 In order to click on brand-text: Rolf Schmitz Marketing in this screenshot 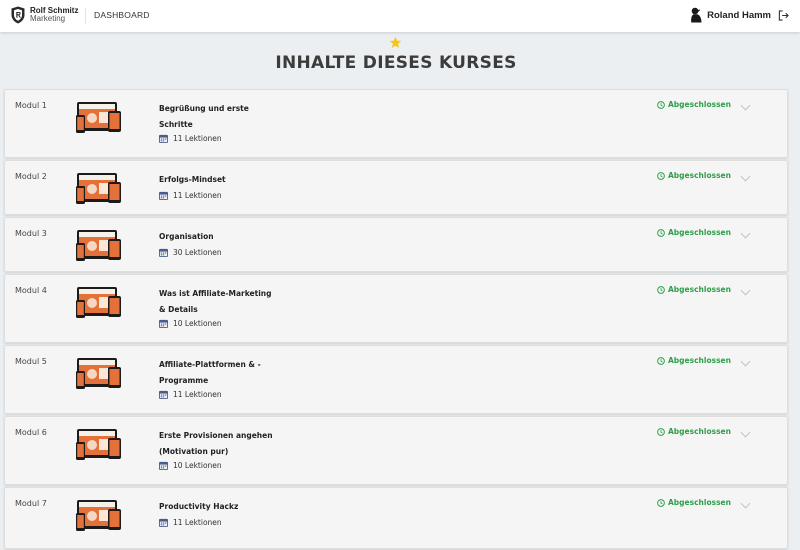, I will do `click(54, 15)`.